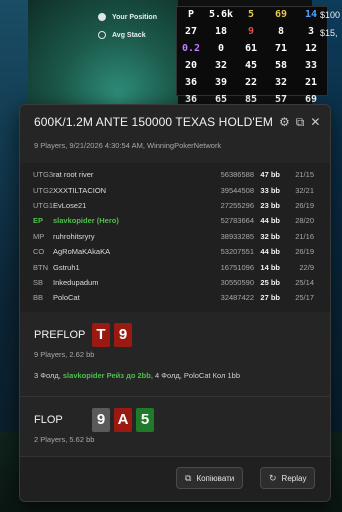  Describe the element at coordinates (102, 17) in the screenshot. I see `radio-icon` at that location.